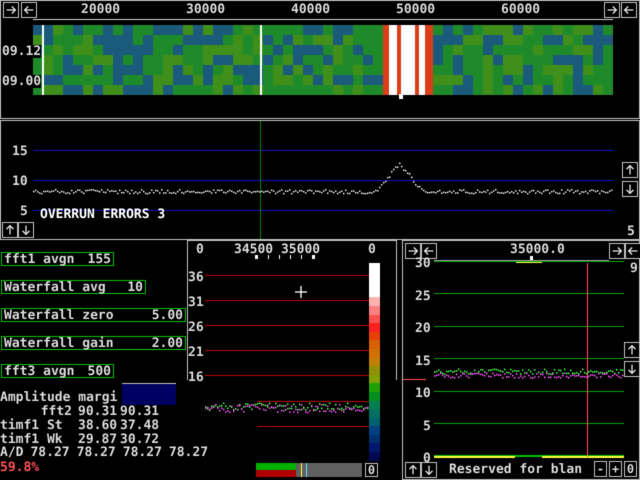 The width and height of the screenshot is (640, 480). Describe the element at coordinates (371, 470) in the screenshot. I see `zero-button: 0` at that location.